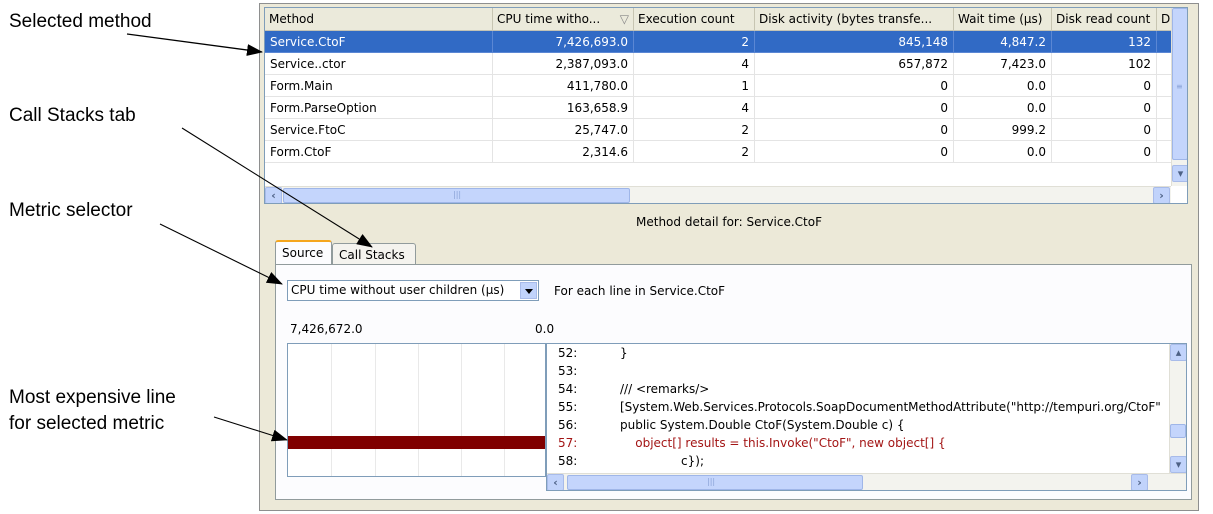 The width and height of the screenshot is (1213, 514). What do you see at coordinates (568, 353) in the screenshot?
I see `line-number: 52:` at bounding box center [568, 353].